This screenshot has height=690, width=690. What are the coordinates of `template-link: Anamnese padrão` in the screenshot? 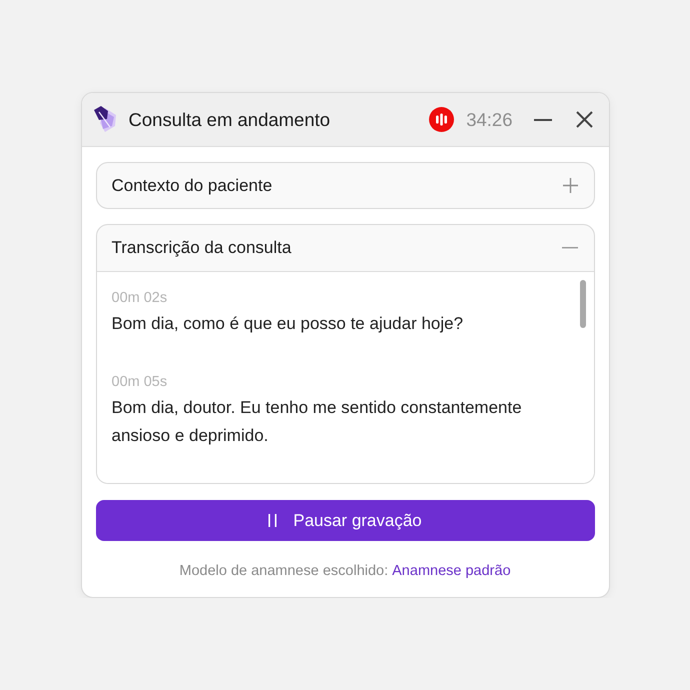 It's located at (451, 571).